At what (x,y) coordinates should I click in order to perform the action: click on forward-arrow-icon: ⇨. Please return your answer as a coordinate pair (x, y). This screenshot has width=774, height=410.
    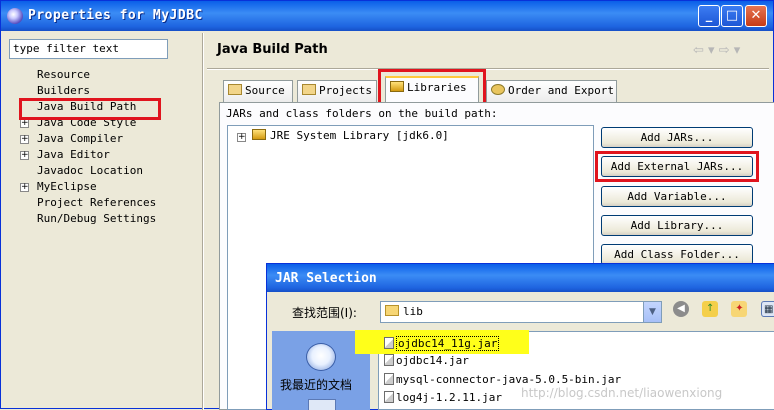
    Looking at the image, I should click on (724, 50).